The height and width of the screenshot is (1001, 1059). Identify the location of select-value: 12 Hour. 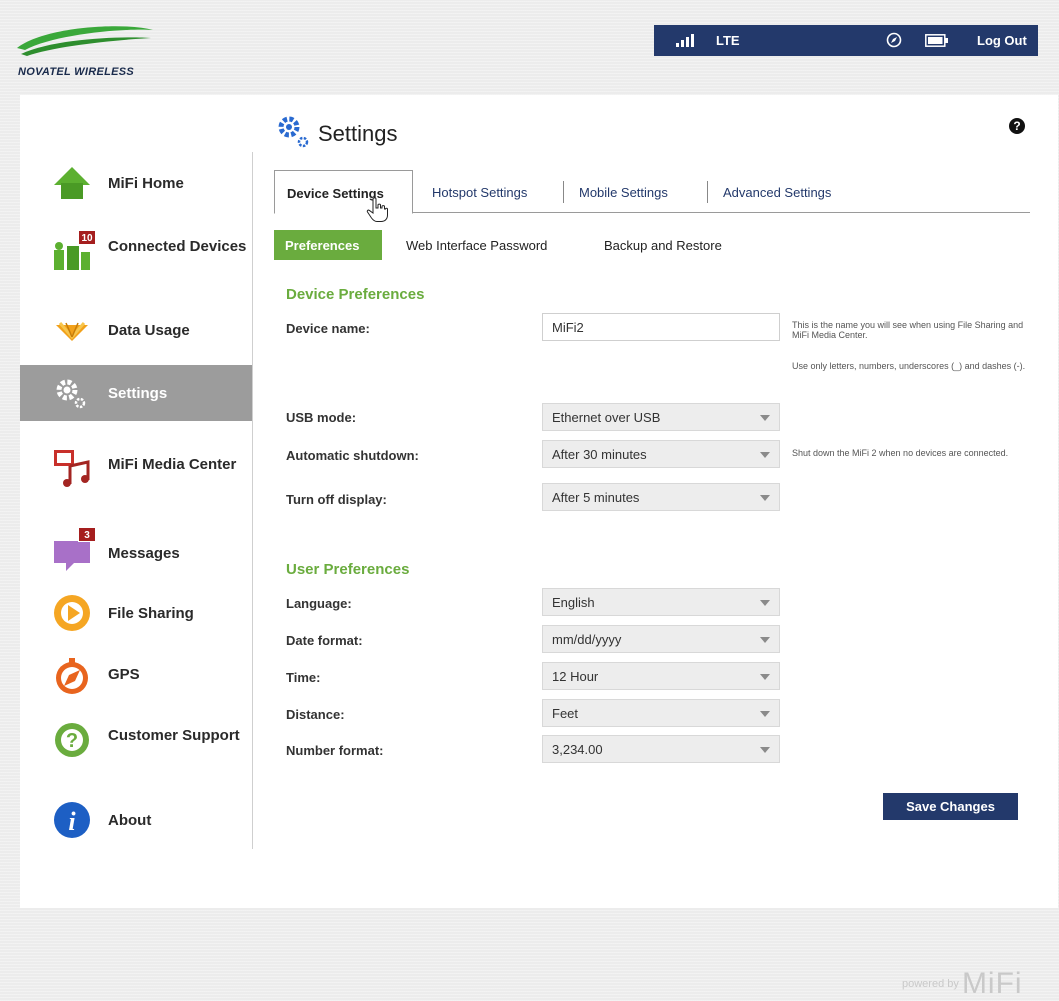
(575, 676).